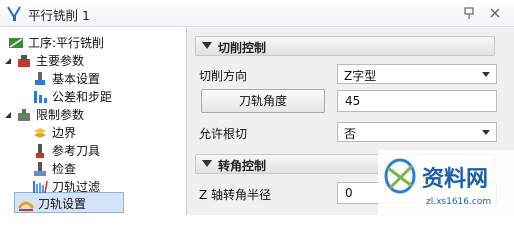 Image resolution: width=514 pixels, height=240 pixels. What do you see at coordinates (263, 101) in the screenshot?
I see `toolpath-angle-button: 刀轨角度` at bounding box center [263, 101].